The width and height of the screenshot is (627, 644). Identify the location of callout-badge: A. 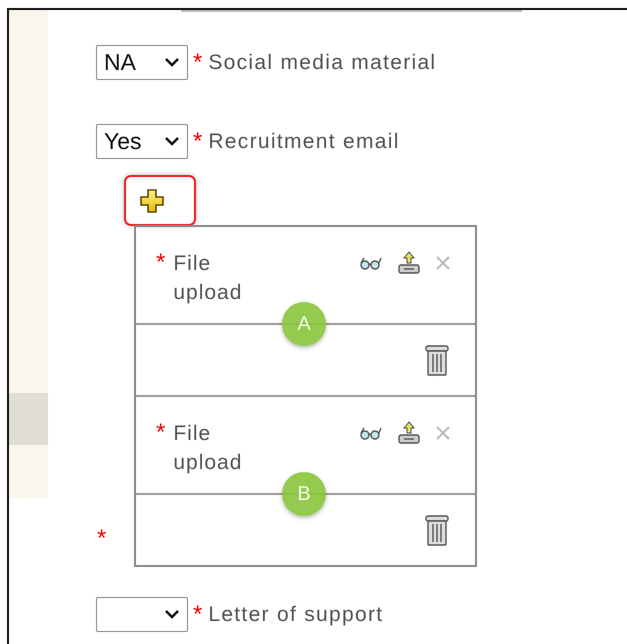
(304, 324).